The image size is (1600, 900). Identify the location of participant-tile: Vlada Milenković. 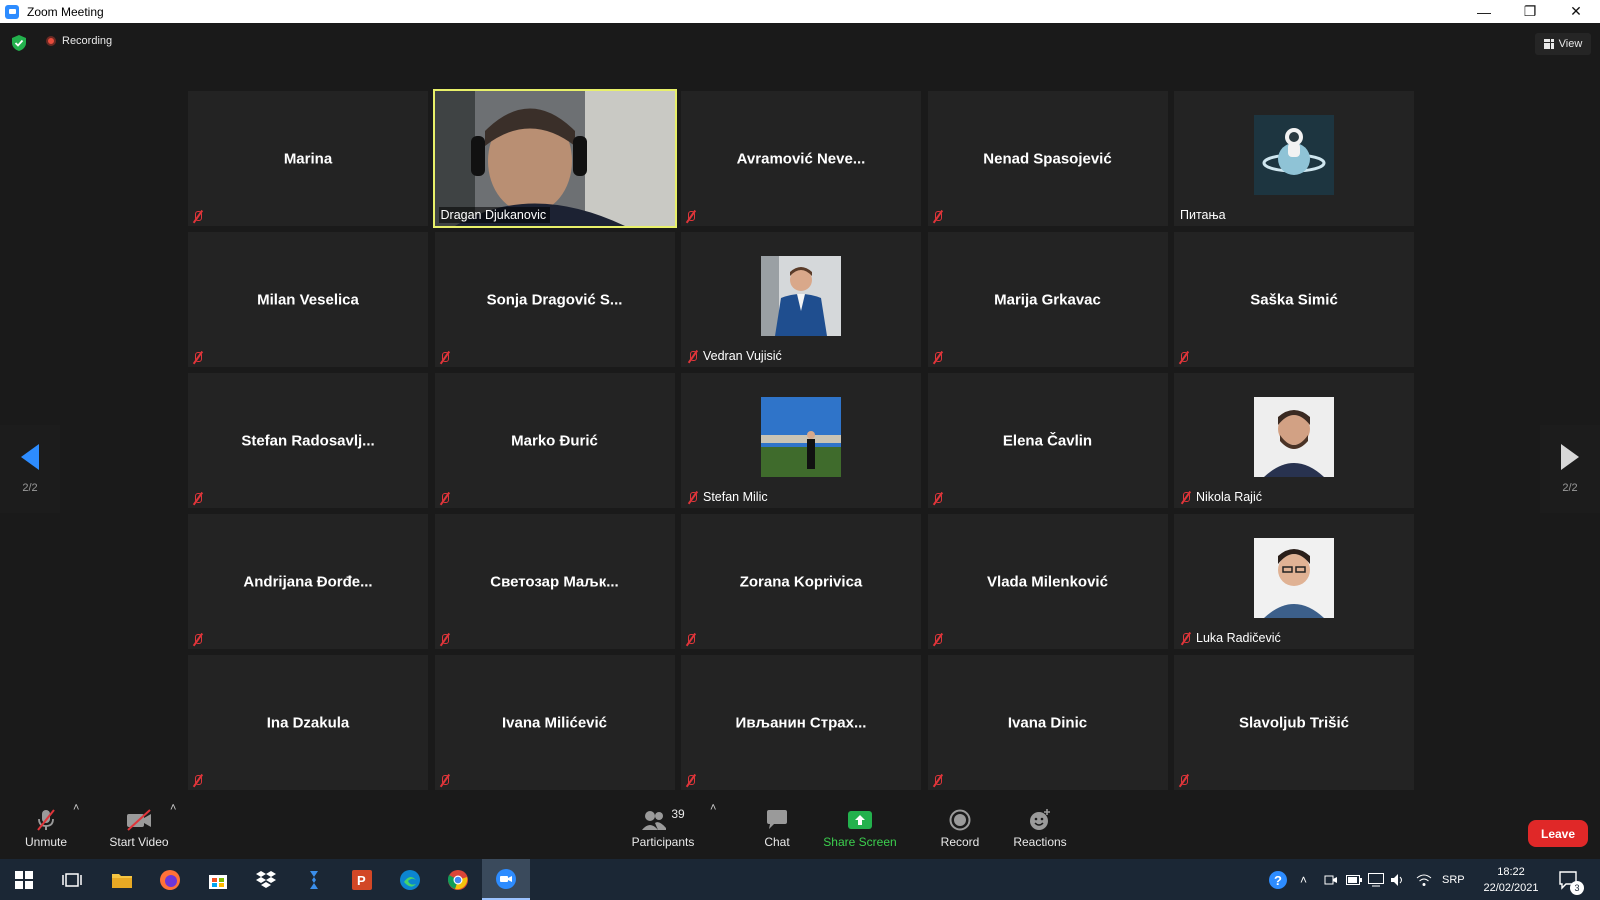
(1047, 581).